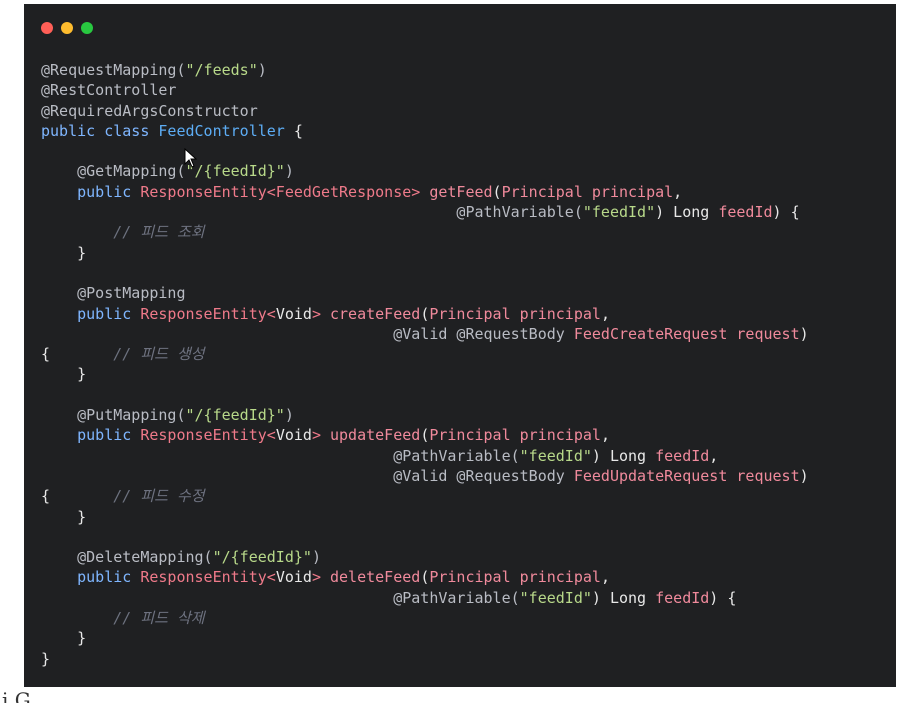  Describe the element at coordinates (425, 415) in the screenshot. I see `code-line: @PutMapping("/{feedId}")` at that location.